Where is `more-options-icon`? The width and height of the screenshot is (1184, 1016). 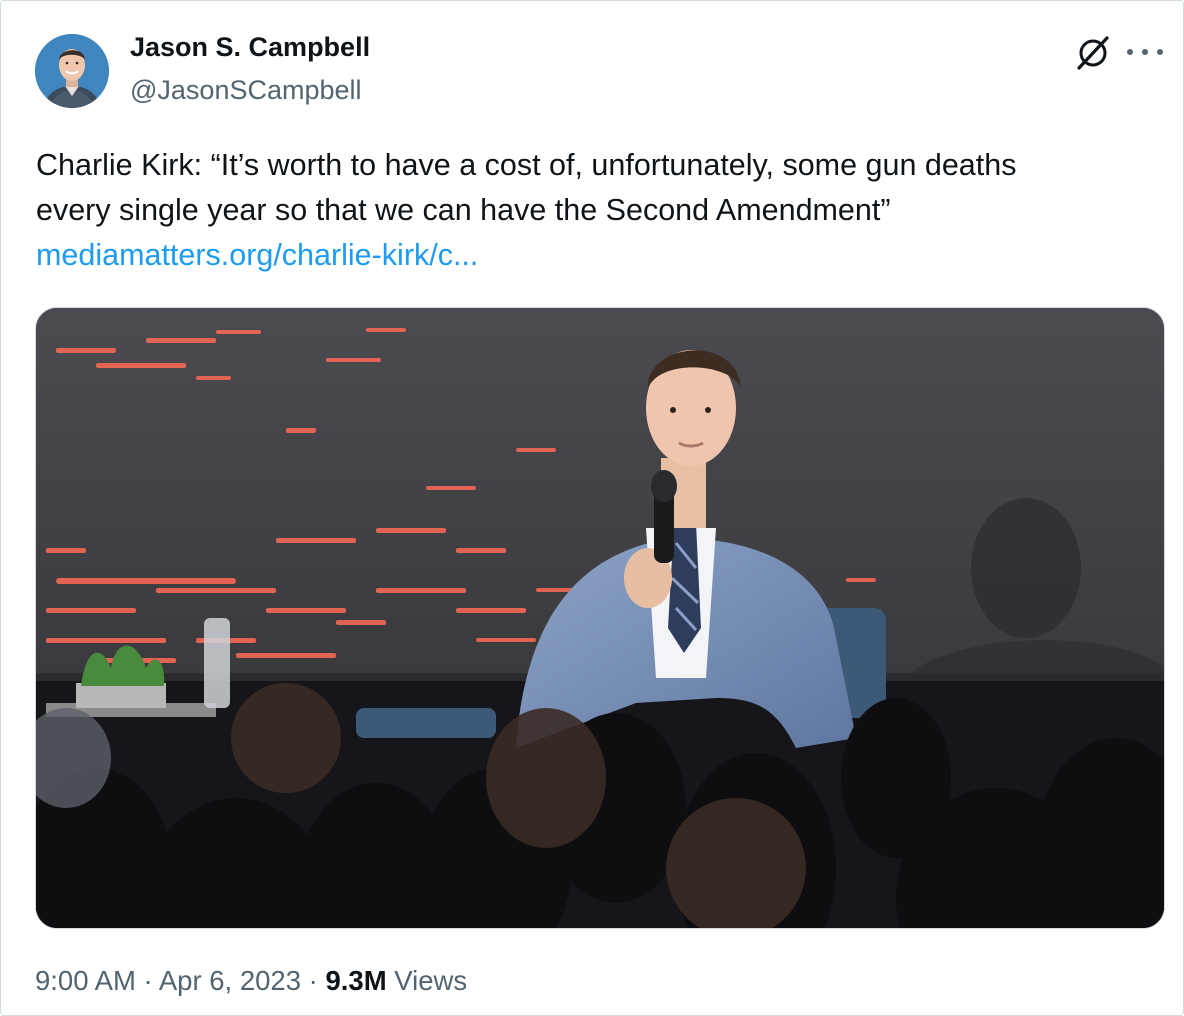
more-options-icon is located at coordinates (1145, 52).